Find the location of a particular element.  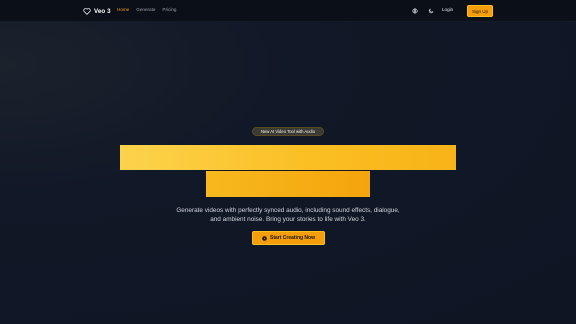

start-creating-button: Start Creating Now is located at coordinates (288, 238).